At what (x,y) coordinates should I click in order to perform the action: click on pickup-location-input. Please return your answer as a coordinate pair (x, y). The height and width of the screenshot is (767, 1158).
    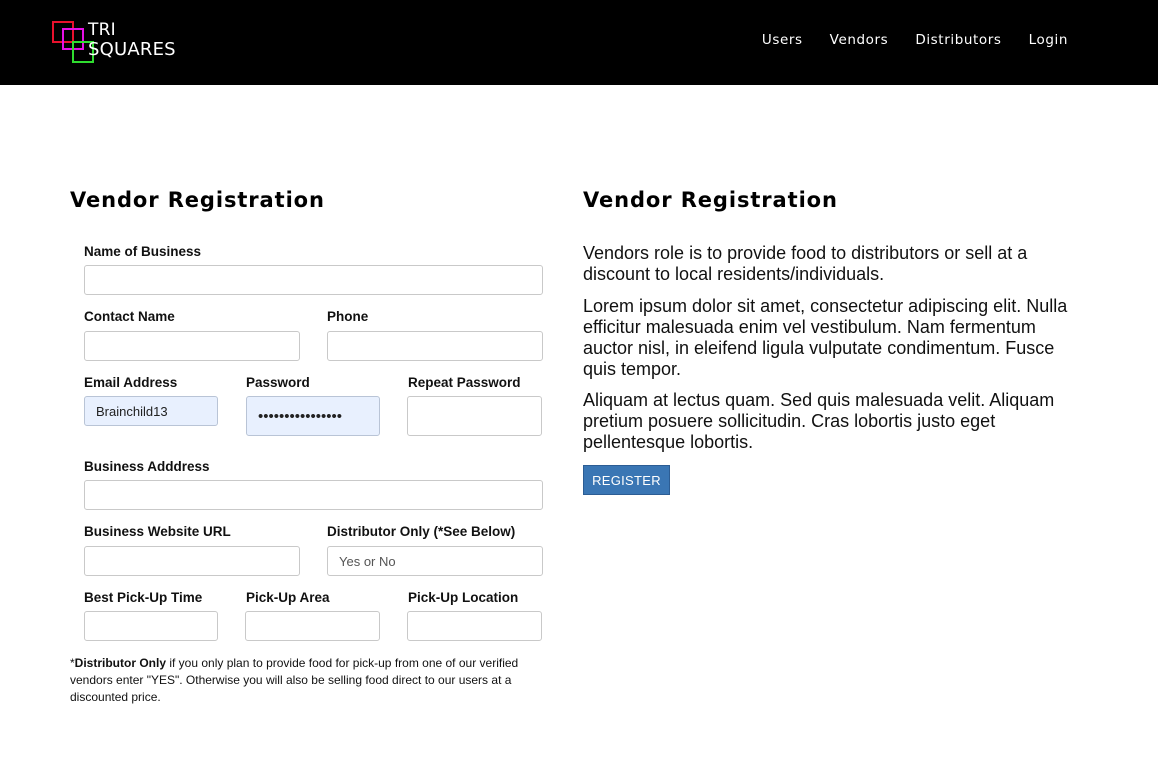
    Looking at the image, I should click on (474, 626).